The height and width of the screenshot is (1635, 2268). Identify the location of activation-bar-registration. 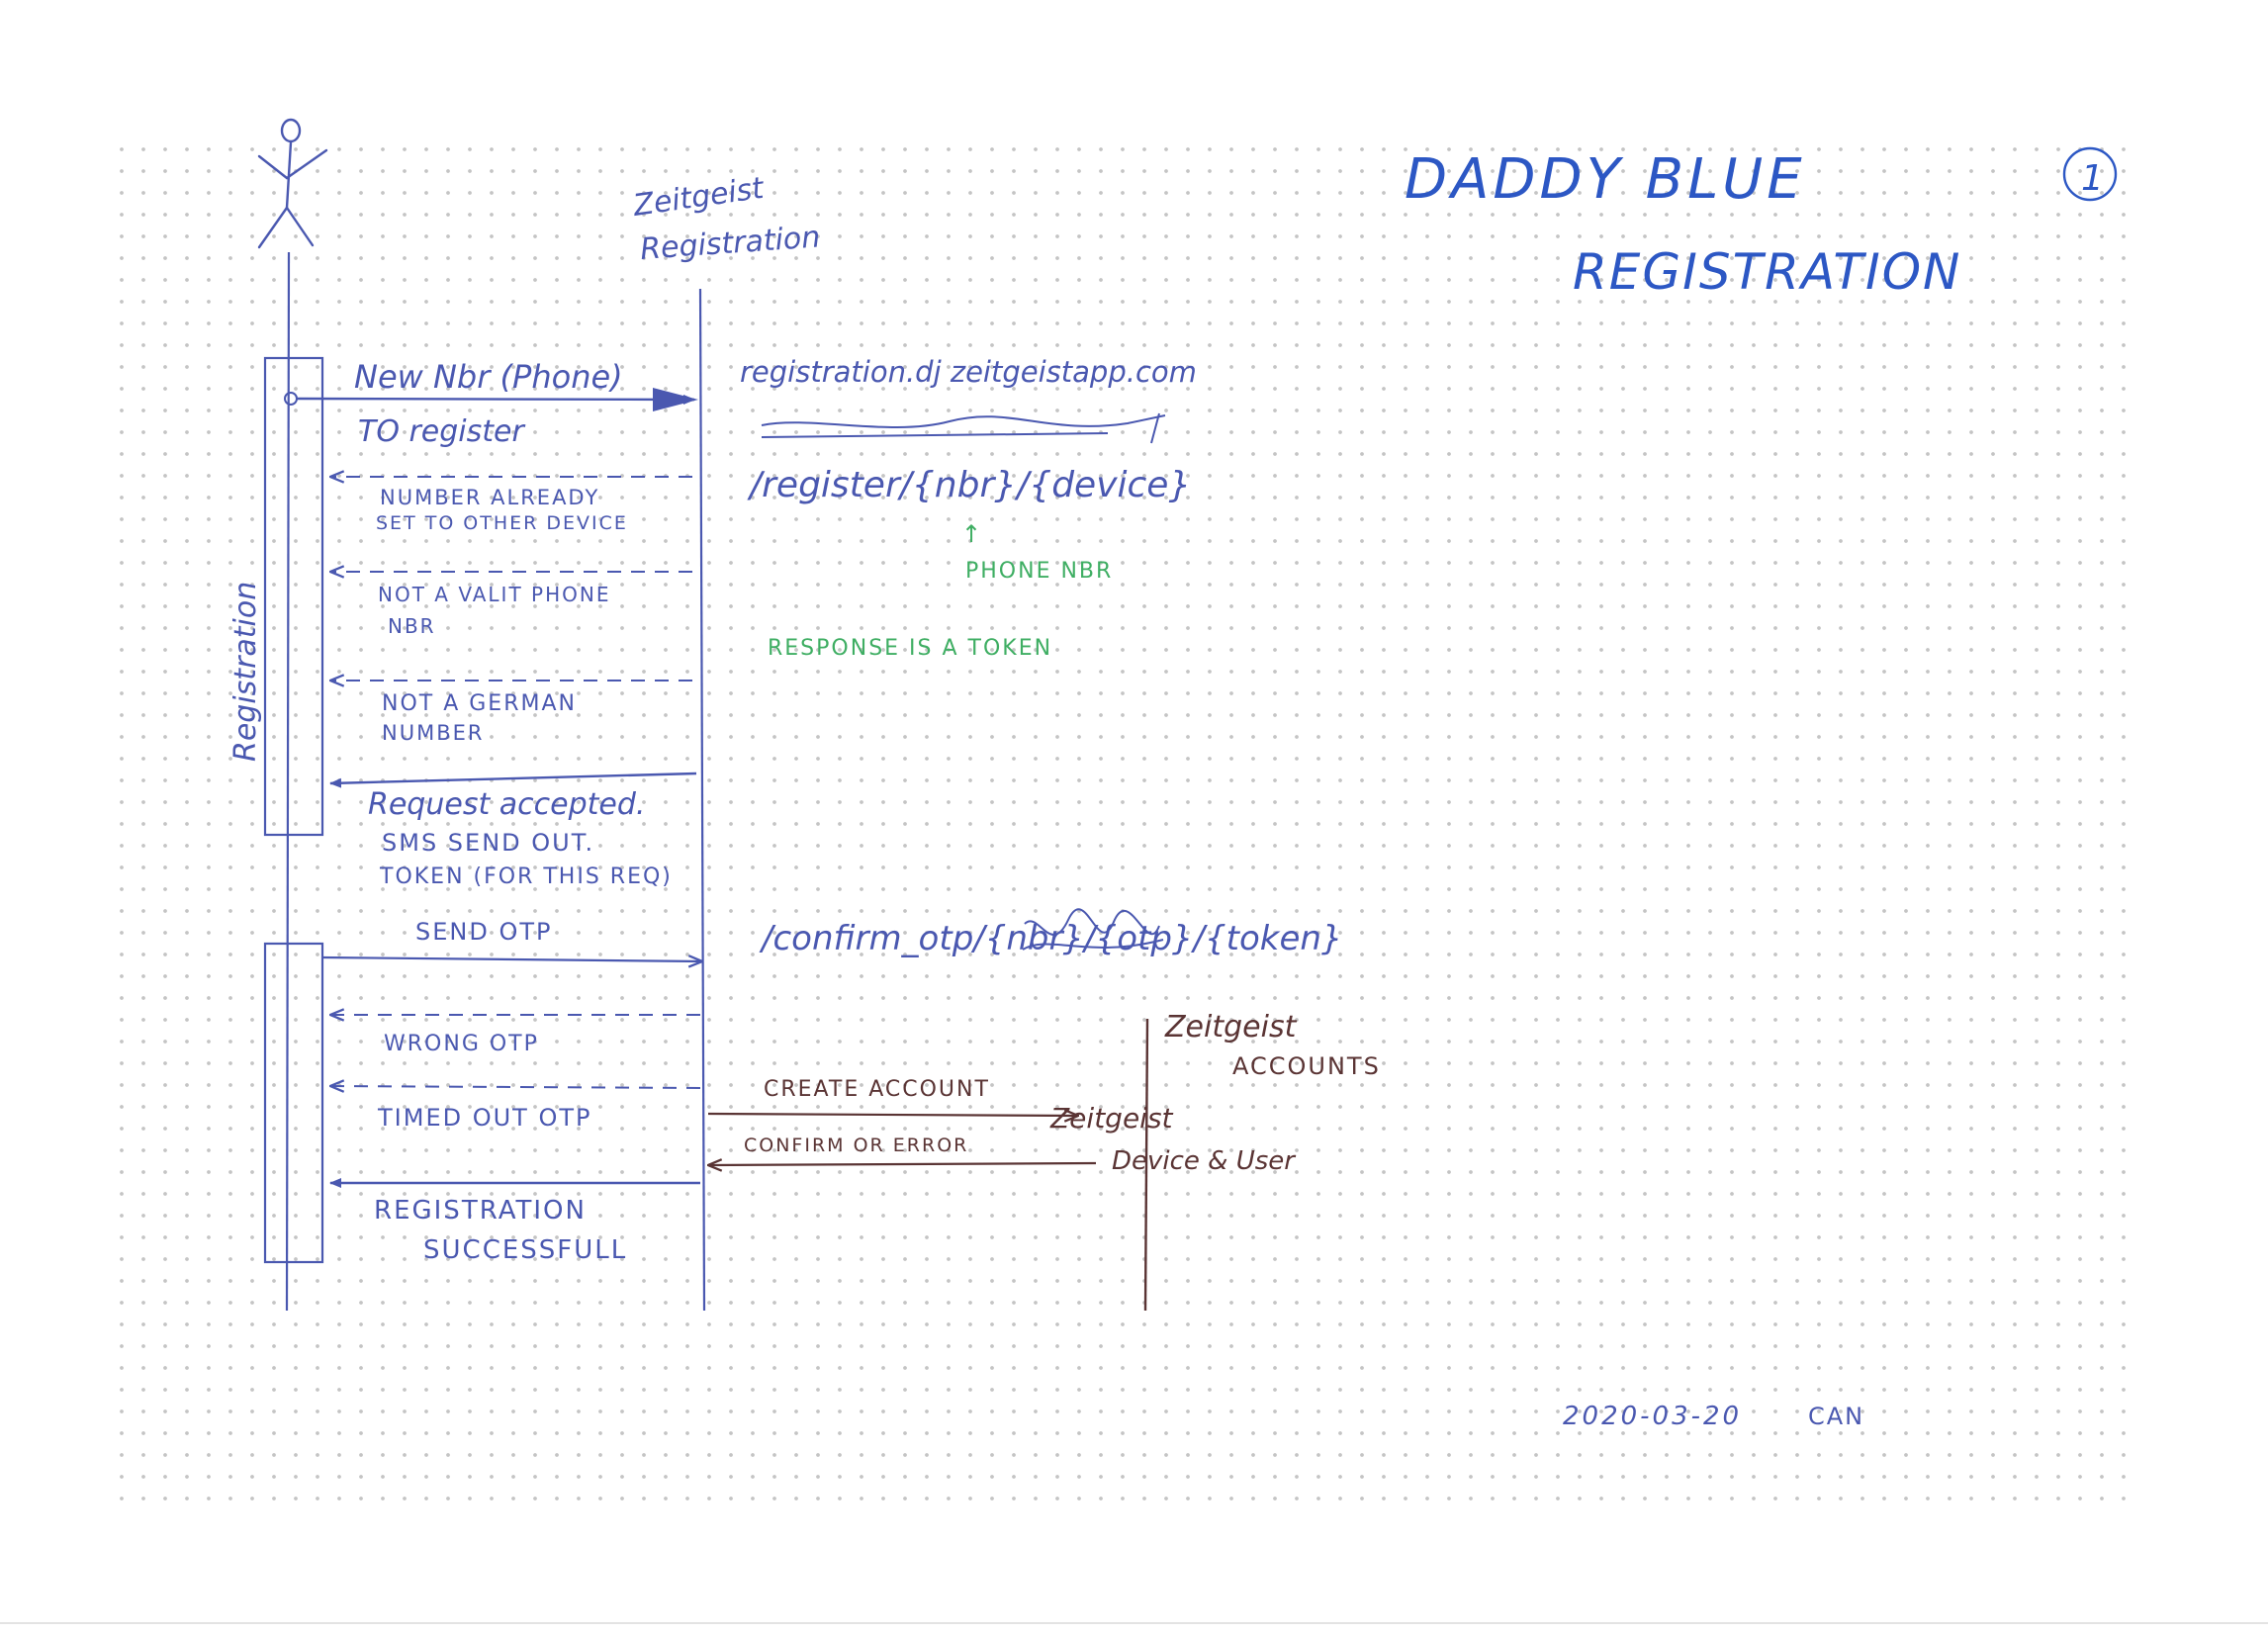
(293, 596).